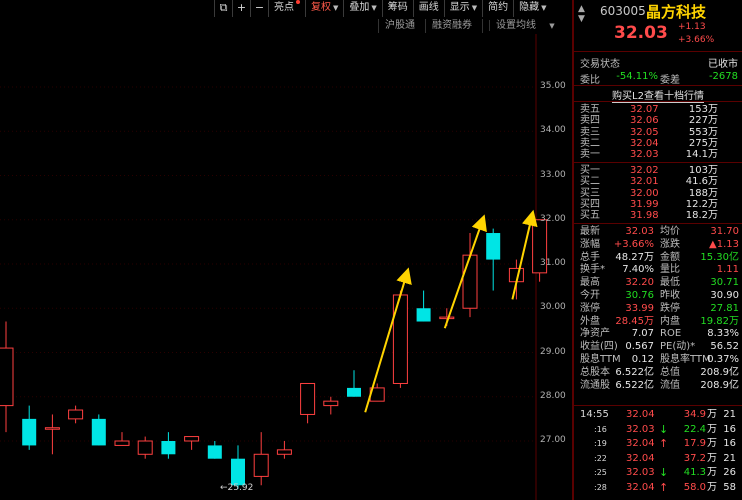  I want to click on ask-row: 卖一 32.03 14.1 万, so click(658, 154).